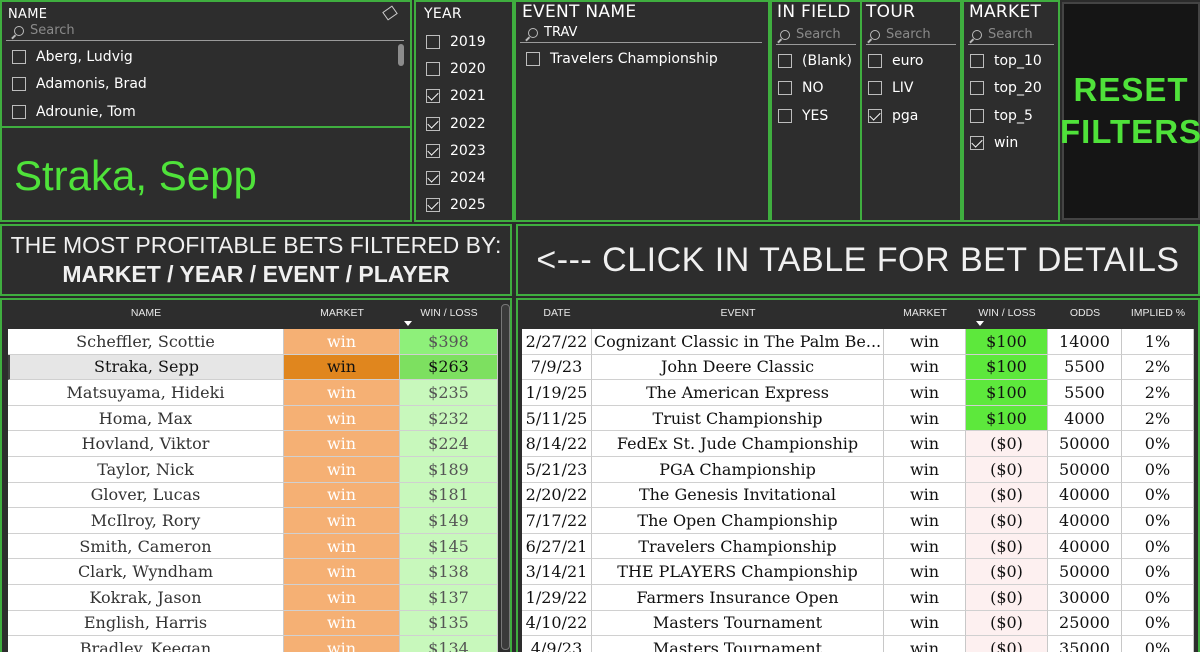 The width and height of the screenshot is (1200, 652). Describe the element at coordinates (505, 477) in the screenshot. I see `left-table-scrollbar` at that location.